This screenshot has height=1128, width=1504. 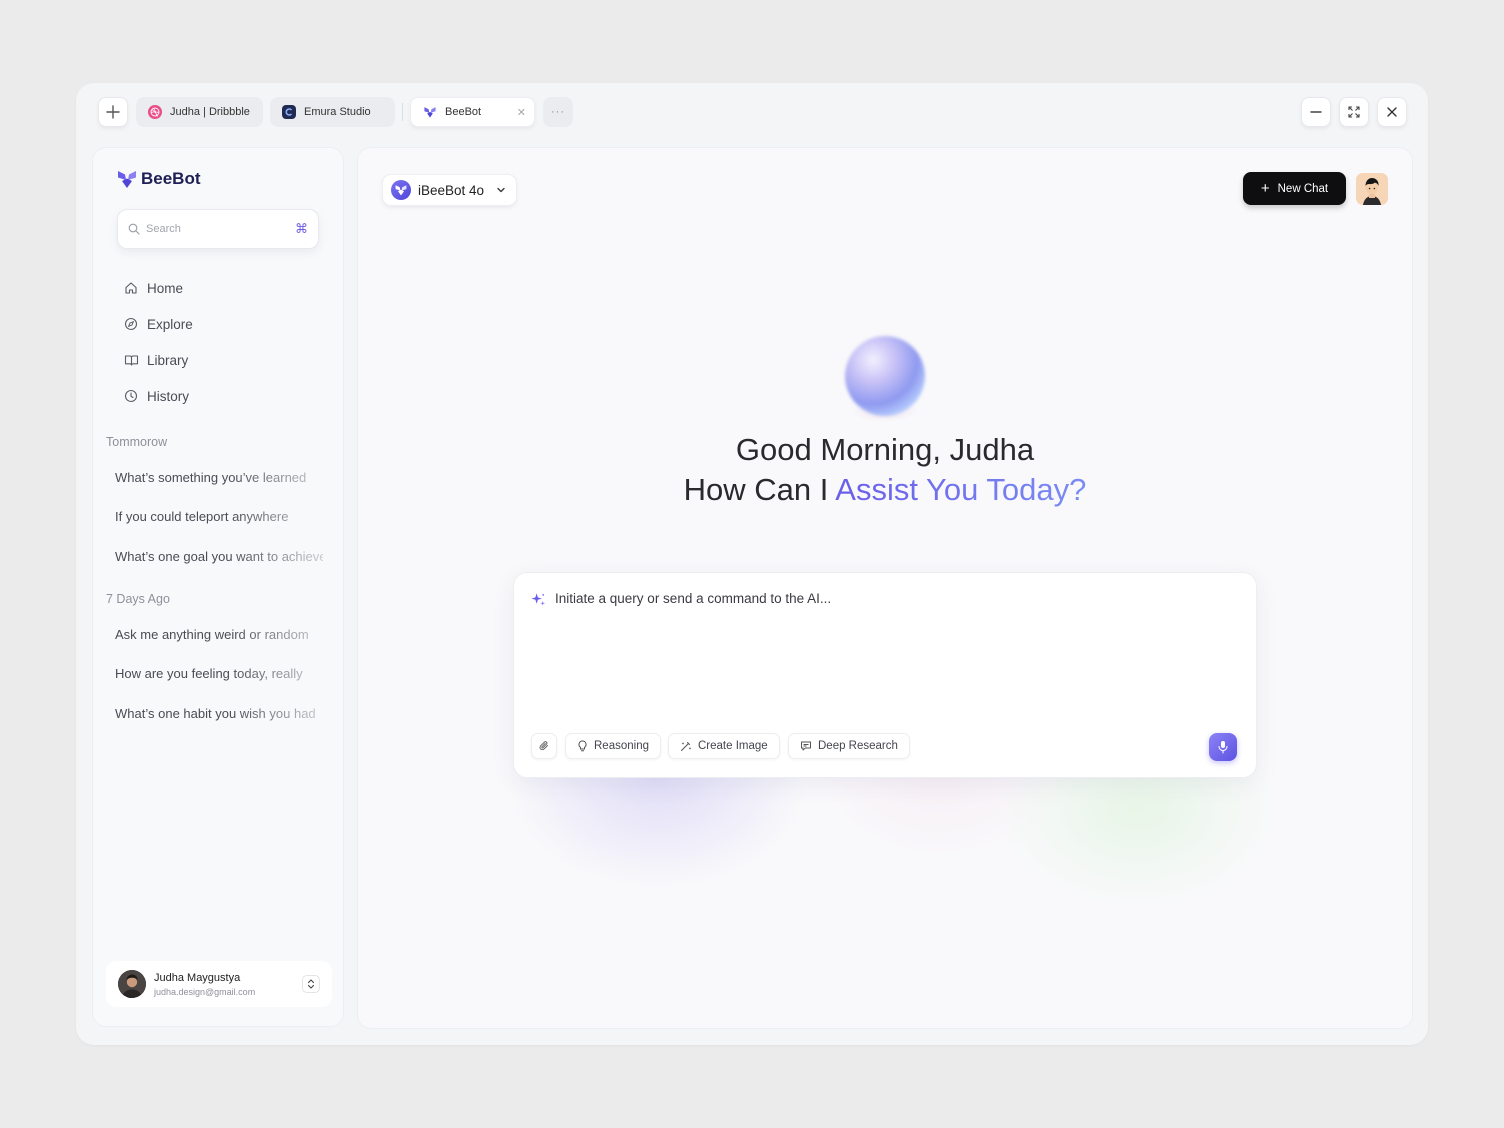 I want to click on search-icon, so click(x=134, y=229).